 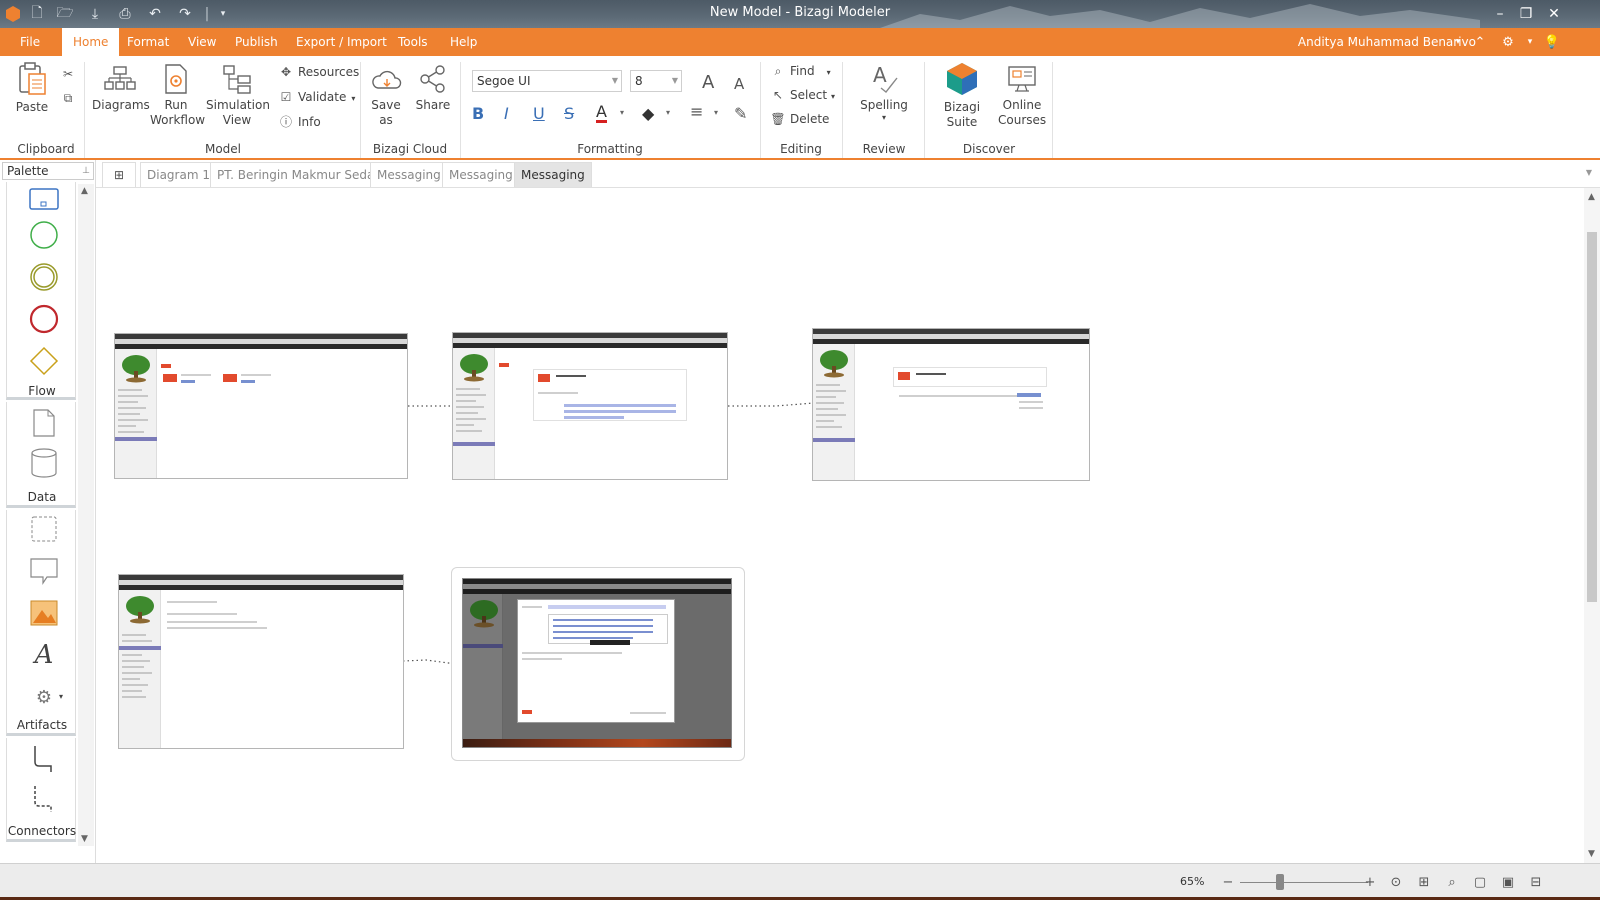 What do you see at coordinates (238, 96) in the screenshot?
I see `simulation-view-button: Simulation View` at bounding box center [238, 96].